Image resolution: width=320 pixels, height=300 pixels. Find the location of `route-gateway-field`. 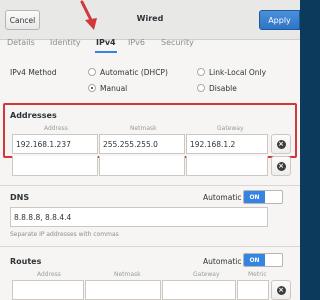

route-gateway-field is located at coordinates (199, 290).